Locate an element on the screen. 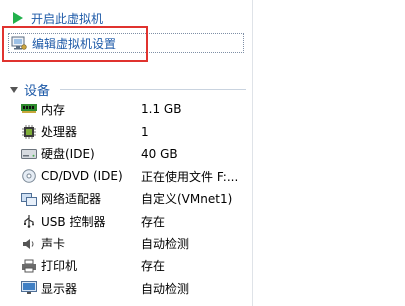 This screenshot has height=306, width=405. printer-icon is located at coordinates (29, 266).